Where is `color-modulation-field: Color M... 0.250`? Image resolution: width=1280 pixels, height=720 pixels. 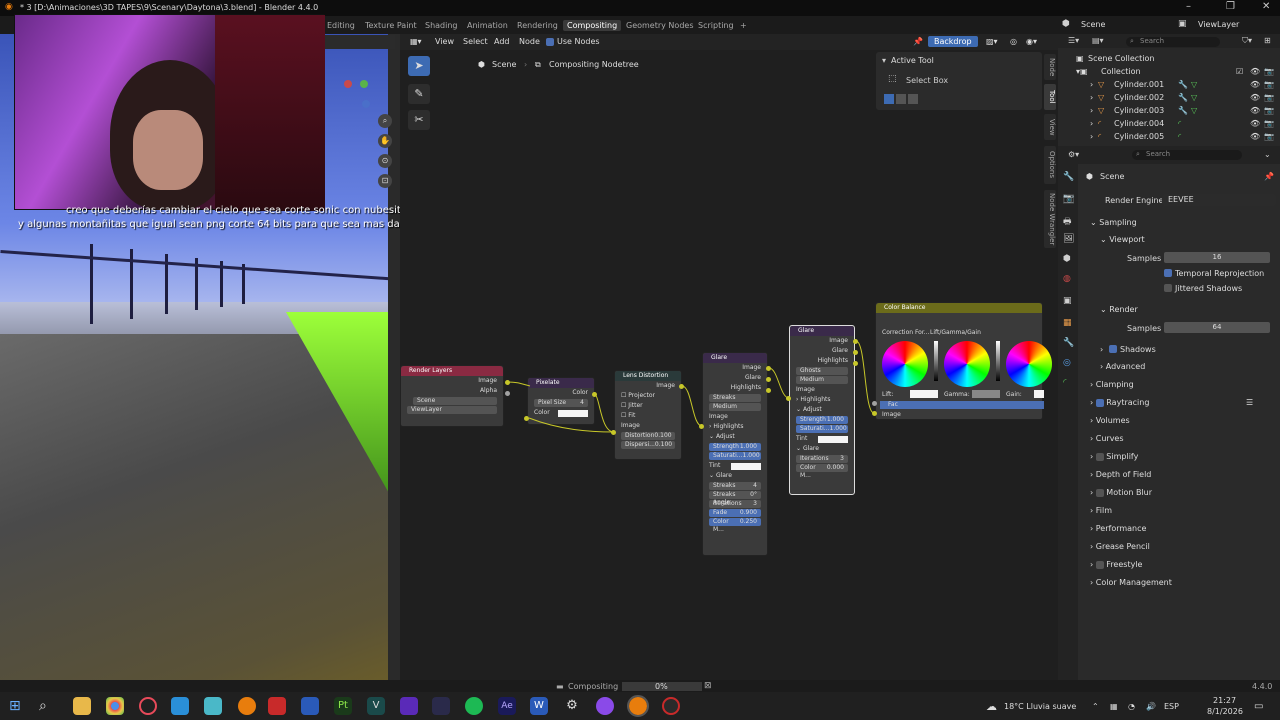 color-modulation-field: Color M... 0.250 is located at coordinates (735, 525).